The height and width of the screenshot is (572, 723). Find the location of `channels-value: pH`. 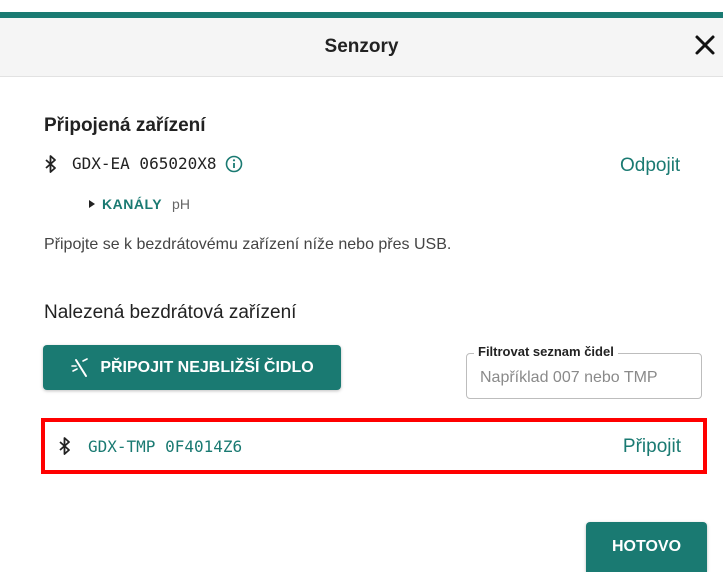

channels-value: pH is located at coordinates (181, 204).